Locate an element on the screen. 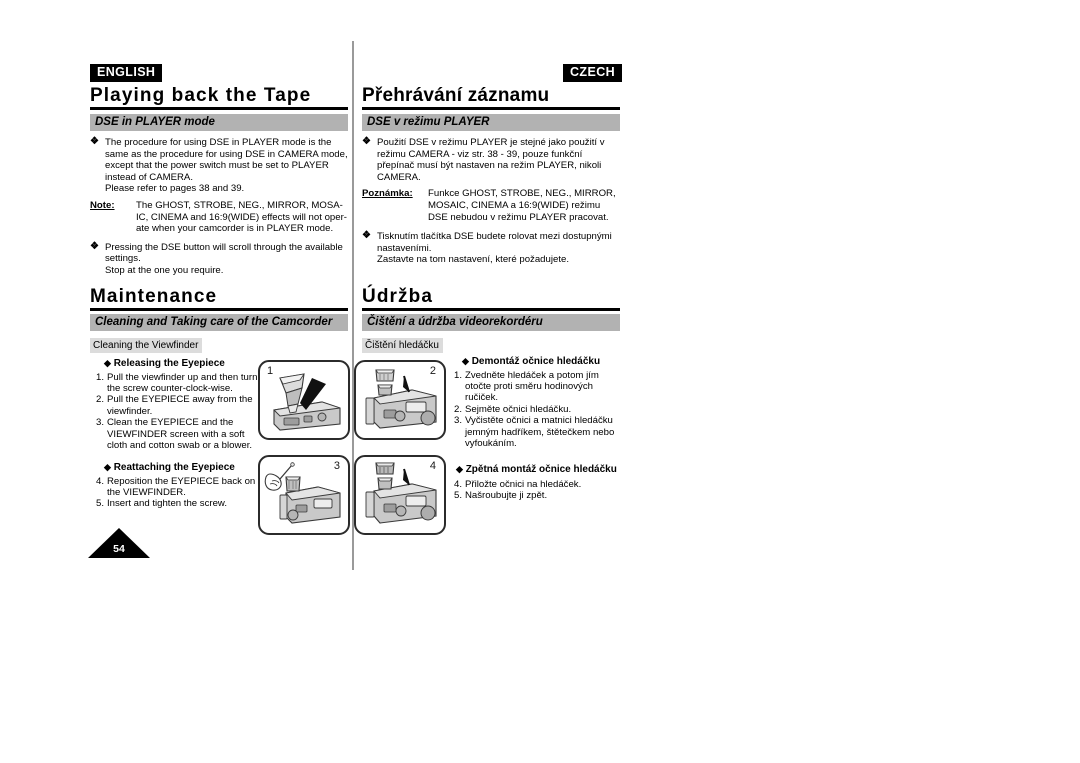 The height and width of the screenshot is (763, 1080). language-badge-english: ENGLISH is located at coordinates (126, 73).